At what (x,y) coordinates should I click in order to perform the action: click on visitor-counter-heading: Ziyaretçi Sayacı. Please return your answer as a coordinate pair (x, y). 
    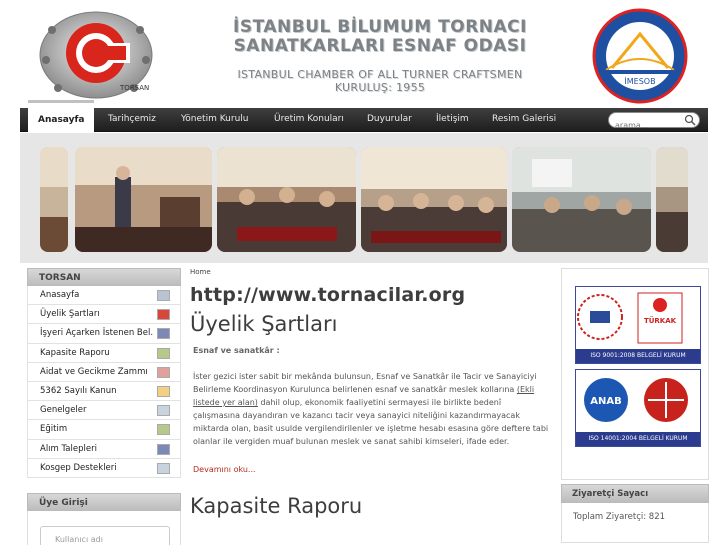
    Looking at the image, I should click on (635, 493).